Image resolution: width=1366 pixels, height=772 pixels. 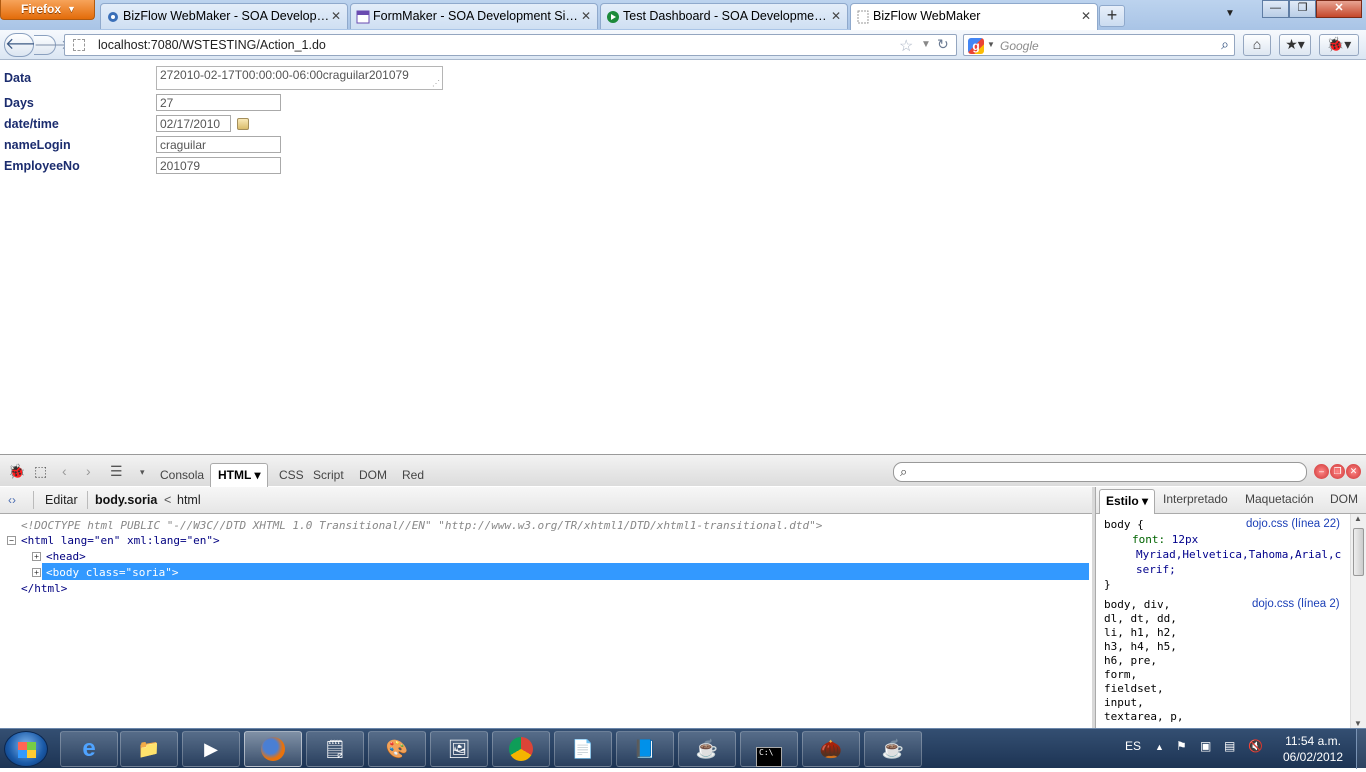 I want to click on firebug-search-input: ⌕, so click(x=1100, y=472).